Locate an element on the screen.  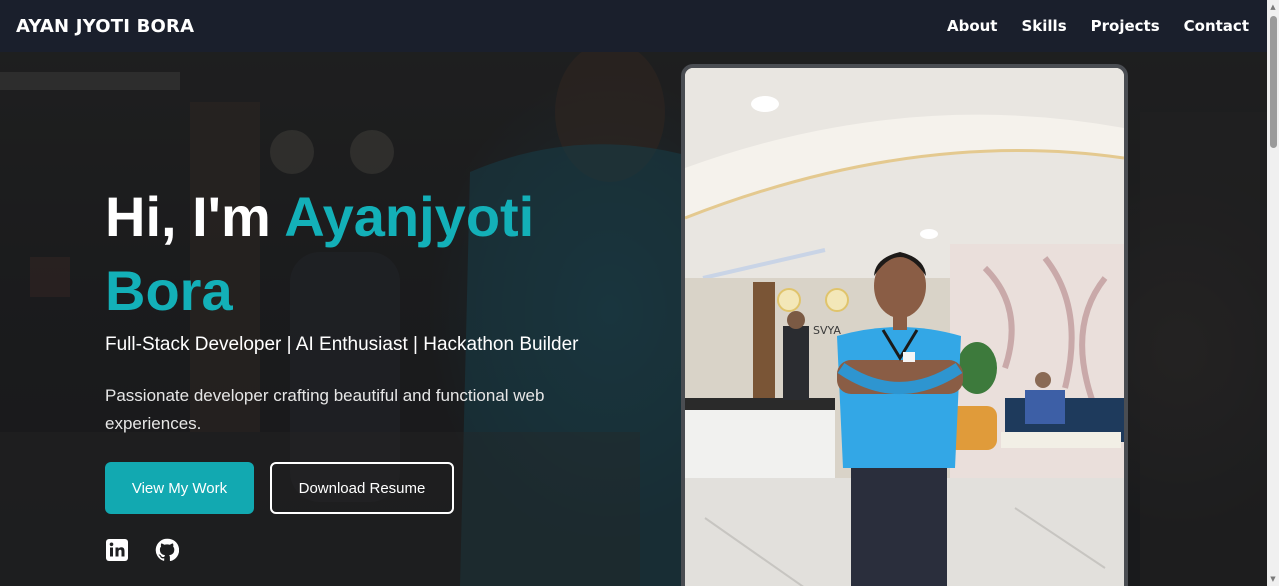
github-icon is located at coordinates (167, 550).